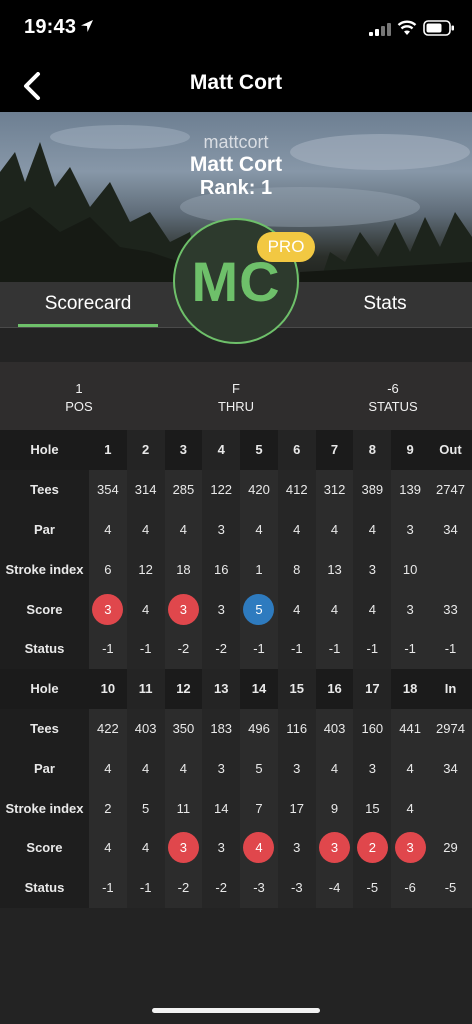 This screenshot has height=1024, width=472. What do you see at coordinates (372, 688) in the screenshot?
I see `hole-cell: 17` at bounding box center [372, 688].